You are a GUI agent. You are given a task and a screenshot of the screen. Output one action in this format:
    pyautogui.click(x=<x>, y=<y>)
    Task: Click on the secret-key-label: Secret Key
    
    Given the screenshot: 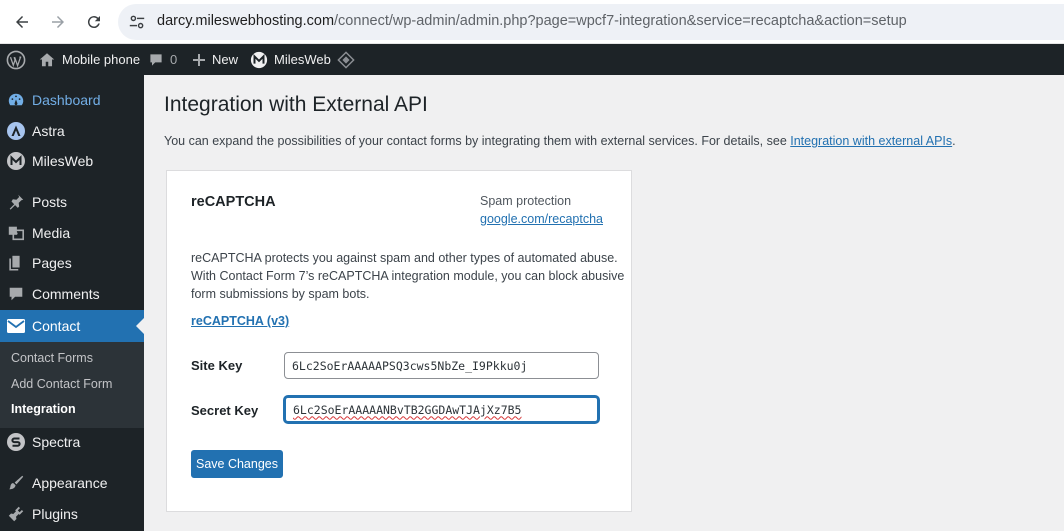 What is the action you would take?
    pyautogui.click(x=225, y=410)
    